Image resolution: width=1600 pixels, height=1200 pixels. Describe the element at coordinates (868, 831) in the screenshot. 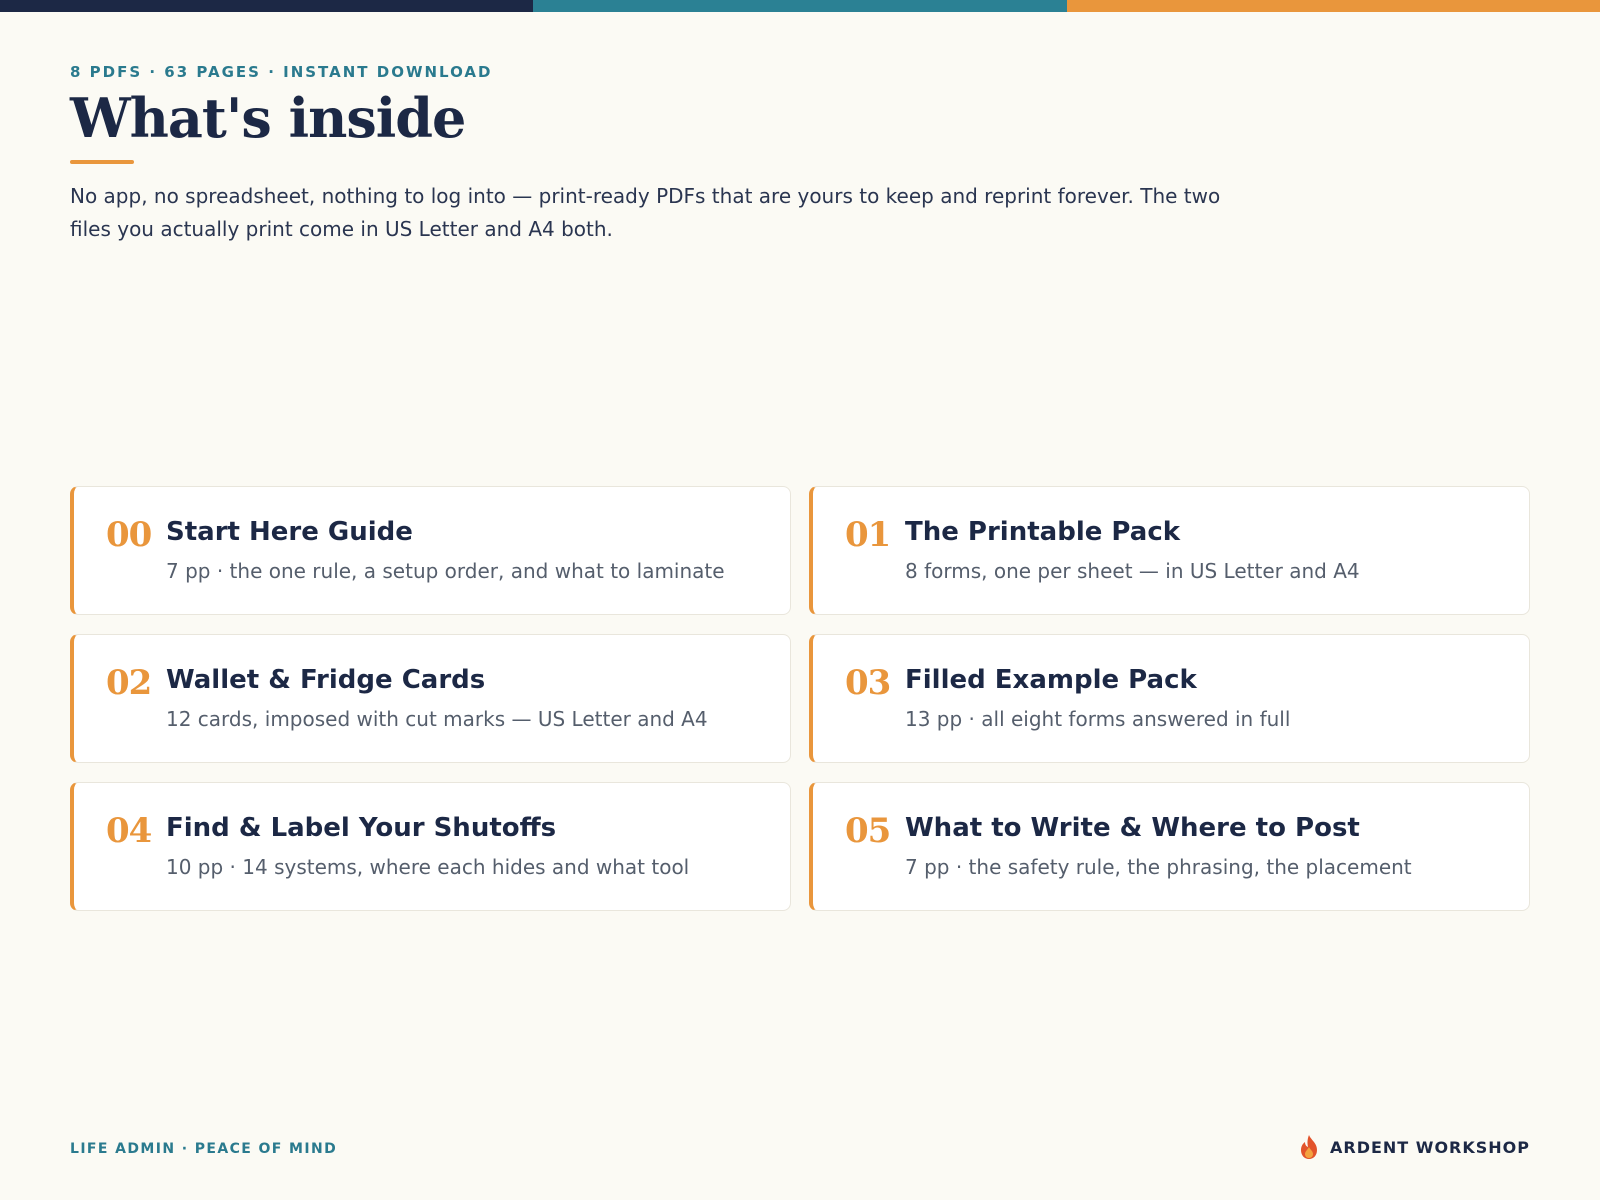

I see `item-number: 05` at that location.